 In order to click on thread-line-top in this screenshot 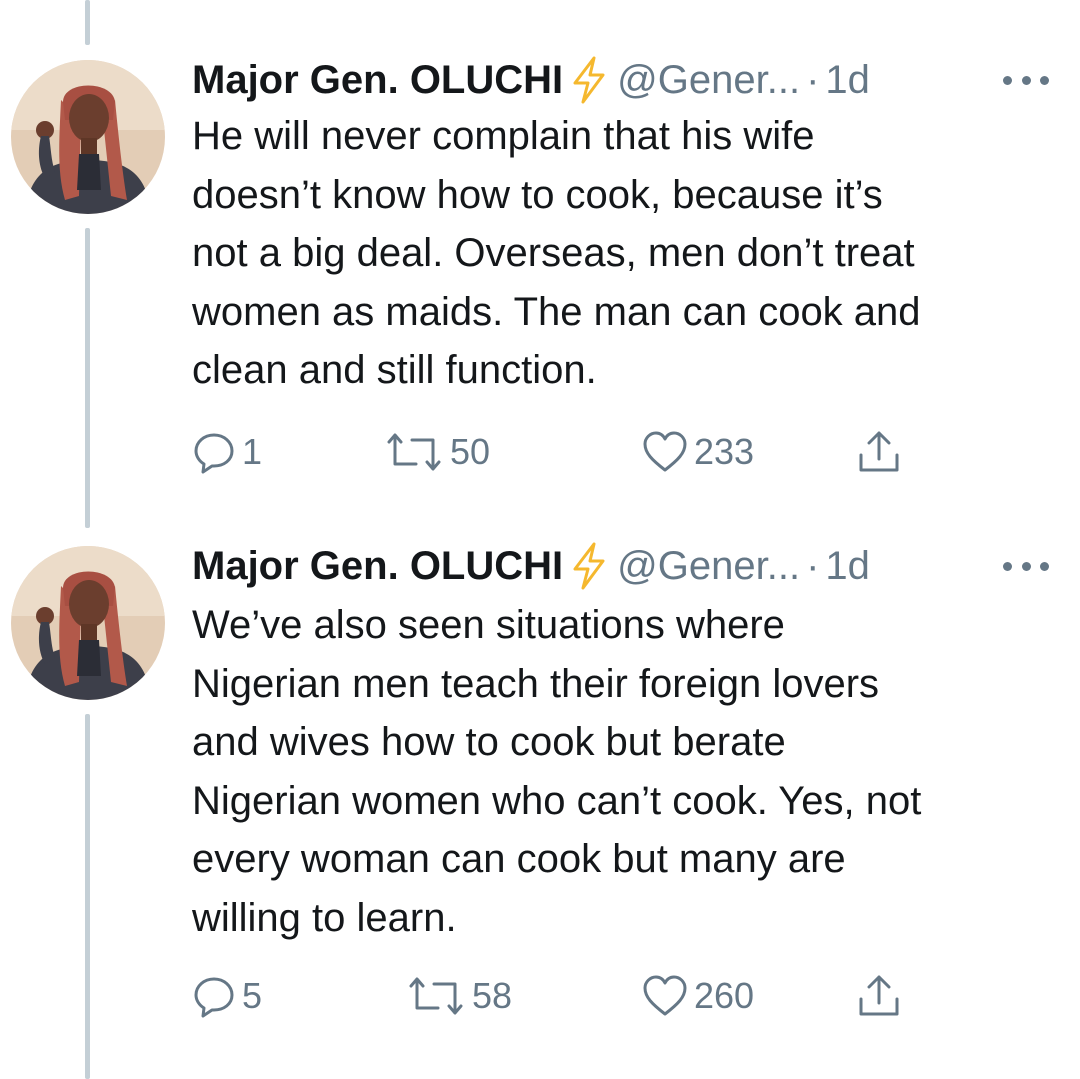, I will do `click(87, 22)`.